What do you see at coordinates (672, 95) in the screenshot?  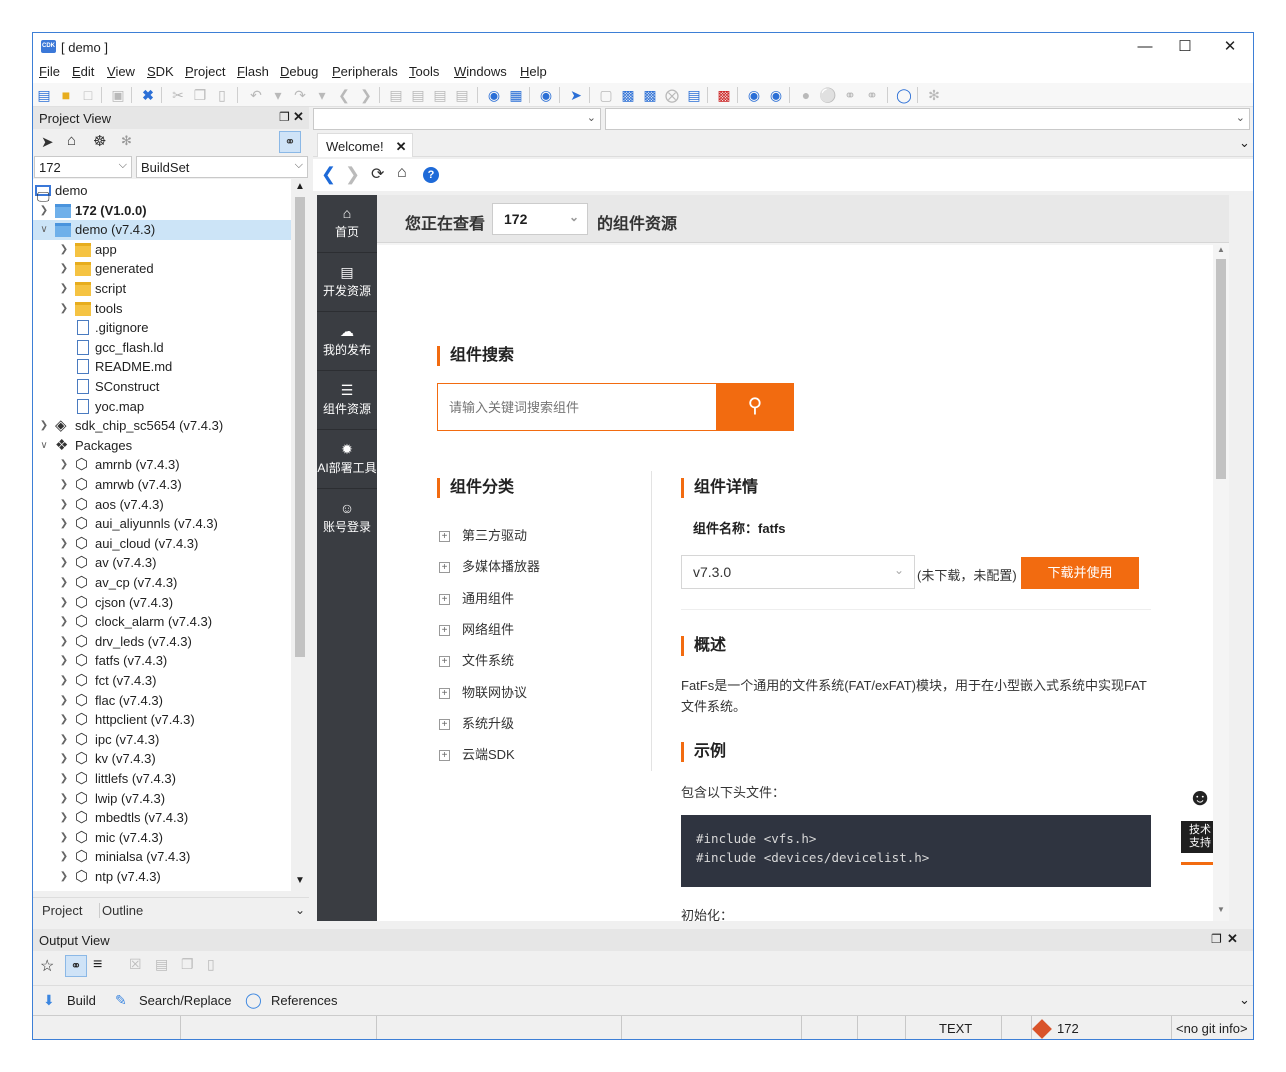 I see `stop-build-icon: ⨂` at bounding box center [672, 95].